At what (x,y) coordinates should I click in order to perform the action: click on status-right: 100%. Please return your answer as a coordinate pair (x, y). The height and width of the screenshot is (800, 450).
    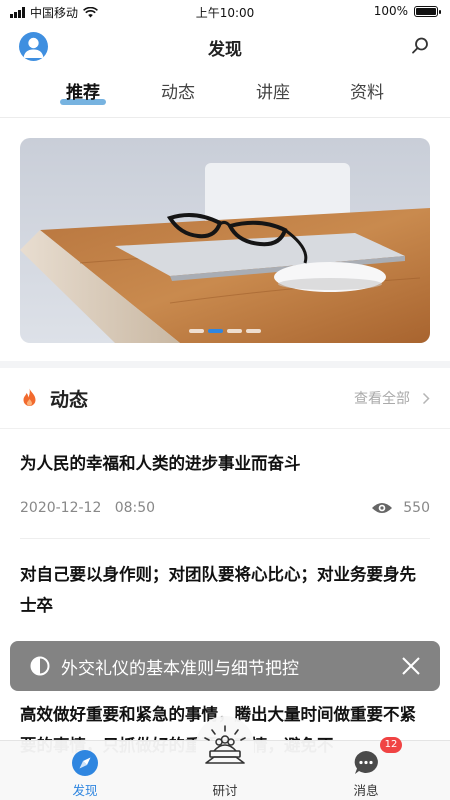
    Looking at the image, I should click on (407, 11).